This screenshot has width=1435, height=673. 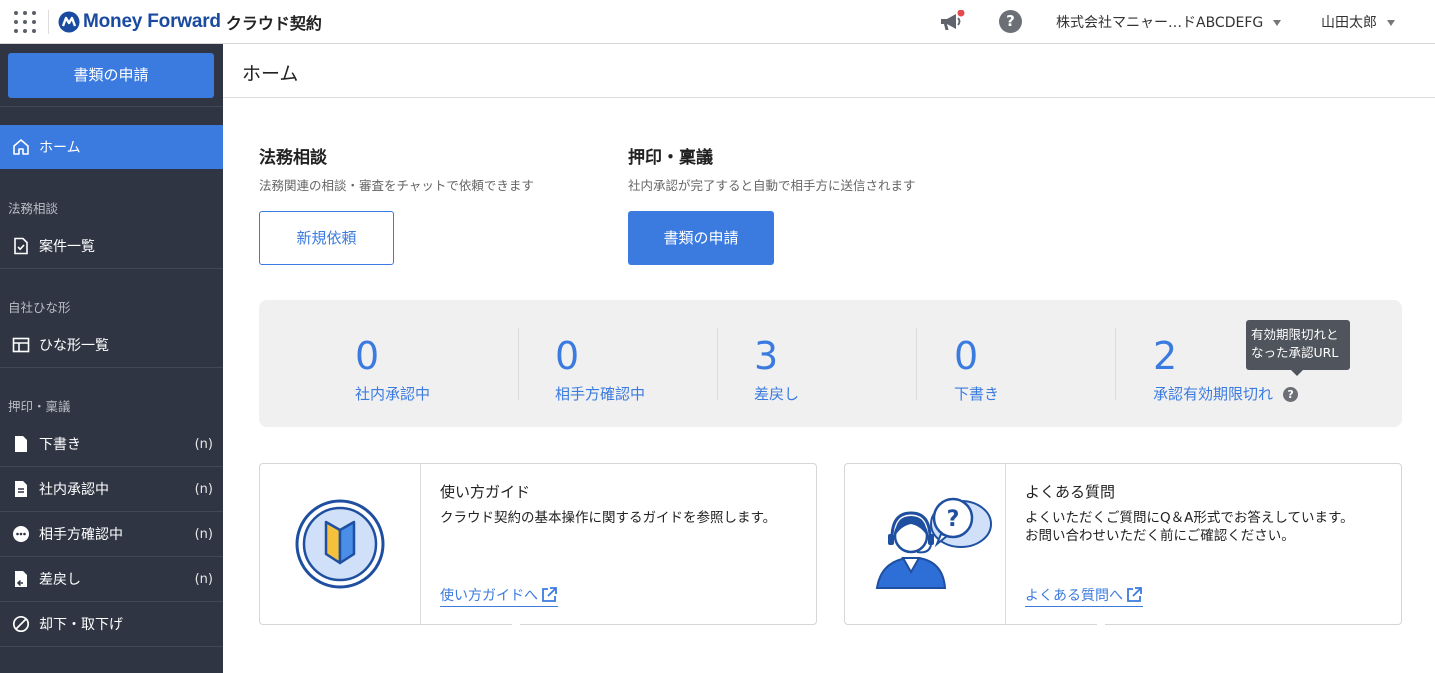 What do you see at coordinates (21, 147) in the screenshot?
I see `home-icon` at bounding box center [21, 147].